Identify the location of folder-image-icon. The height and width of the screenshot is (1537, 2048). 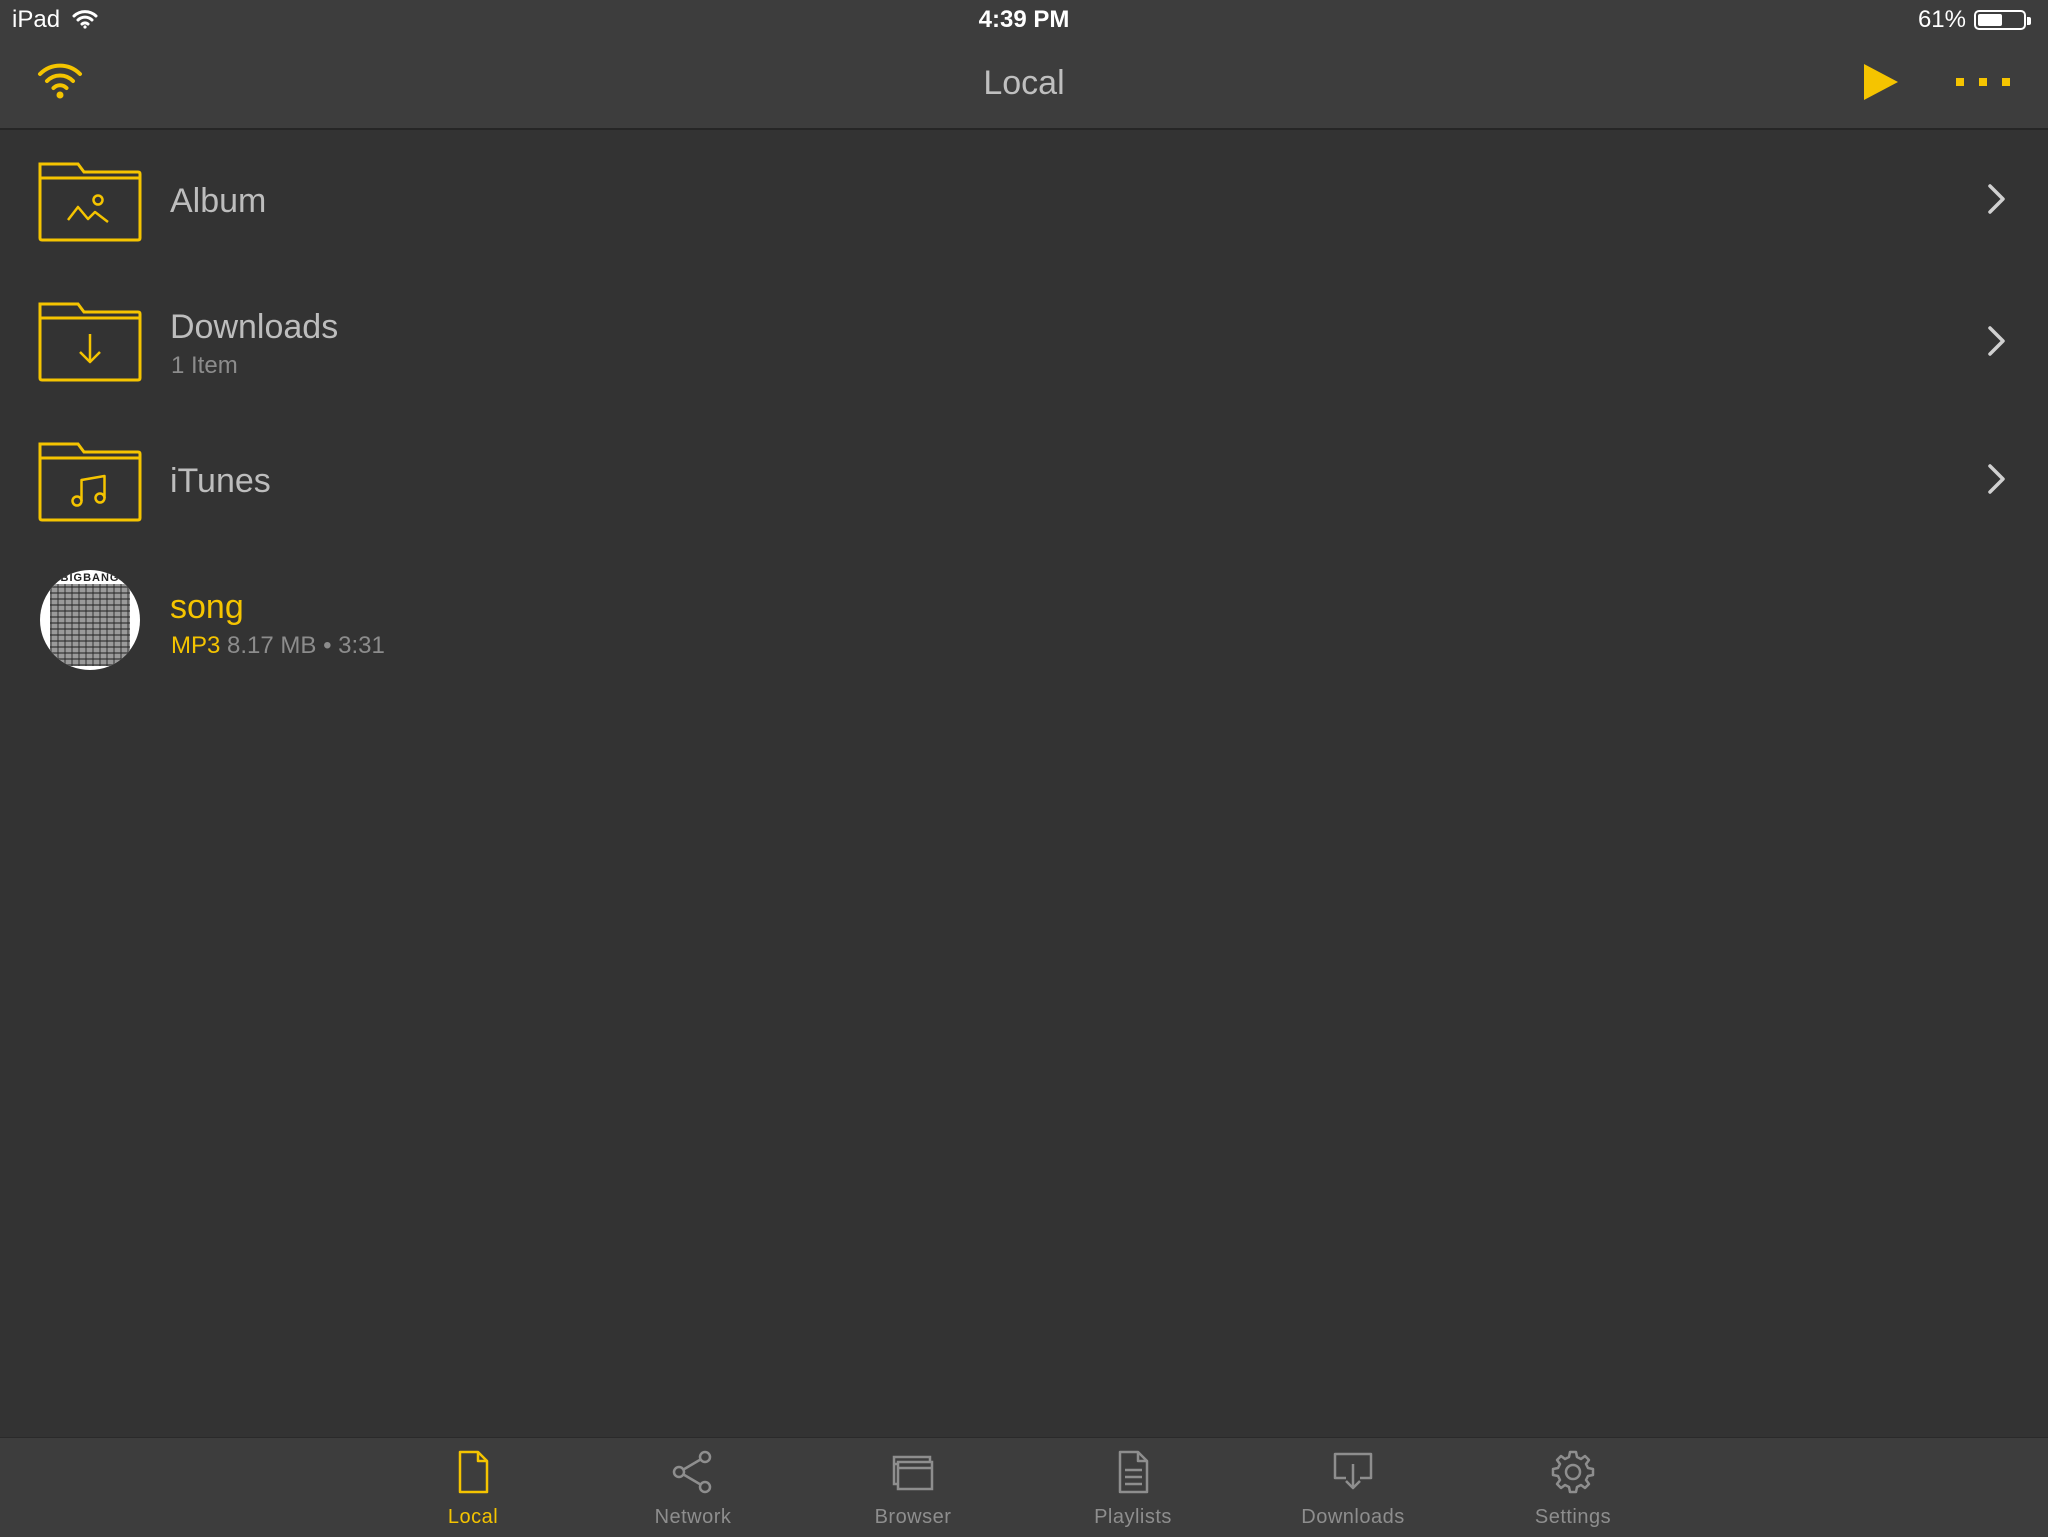
(90, 202).